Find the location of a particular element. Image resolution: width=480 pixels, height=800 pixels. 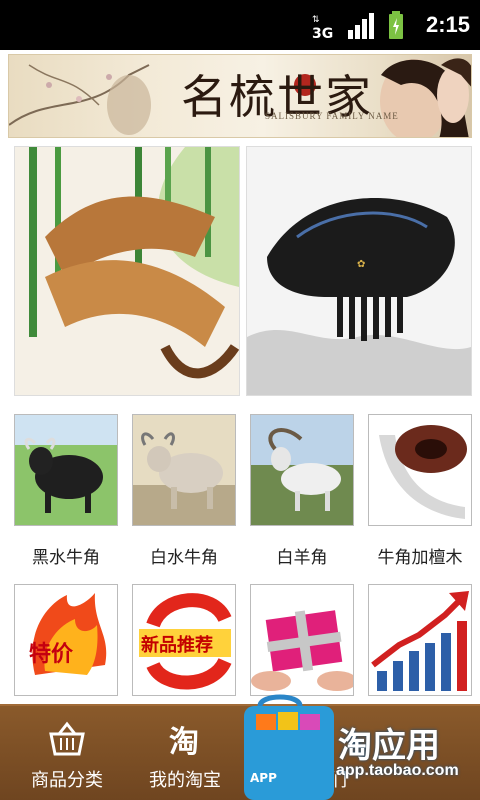

signal-icon is located at coordinates (361, 26).